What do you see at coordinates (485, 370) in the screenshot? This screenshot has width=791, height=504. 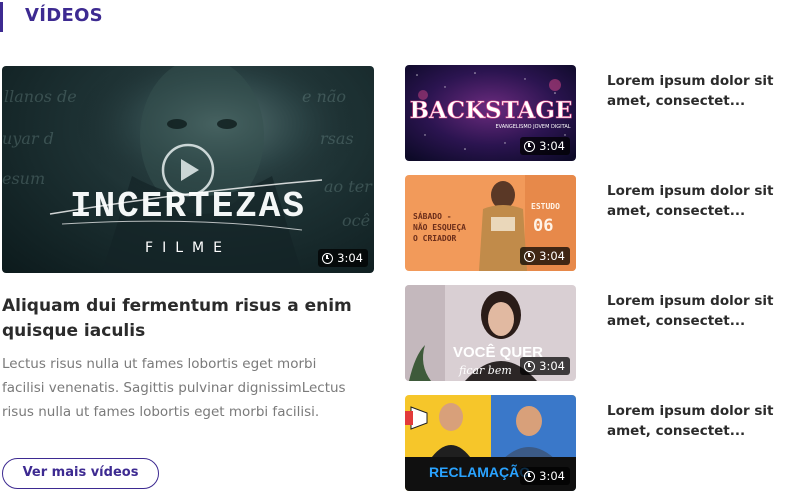 I see `thumb-subtitle: ficar bem` at bounding box center [485, 370].